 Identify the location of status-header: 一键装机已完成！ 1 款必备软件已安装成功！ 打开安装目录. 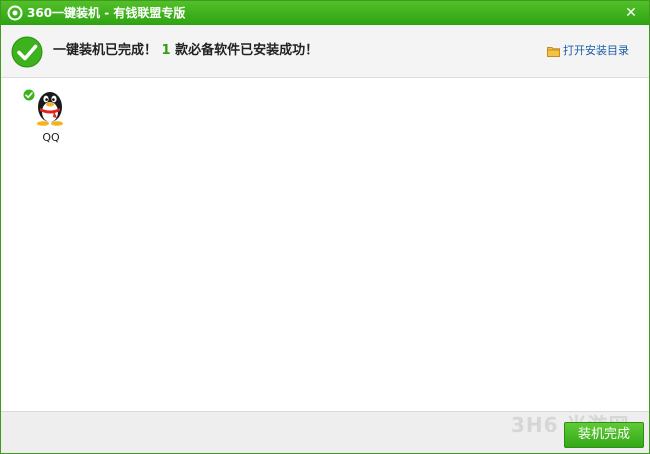
(325, 51).